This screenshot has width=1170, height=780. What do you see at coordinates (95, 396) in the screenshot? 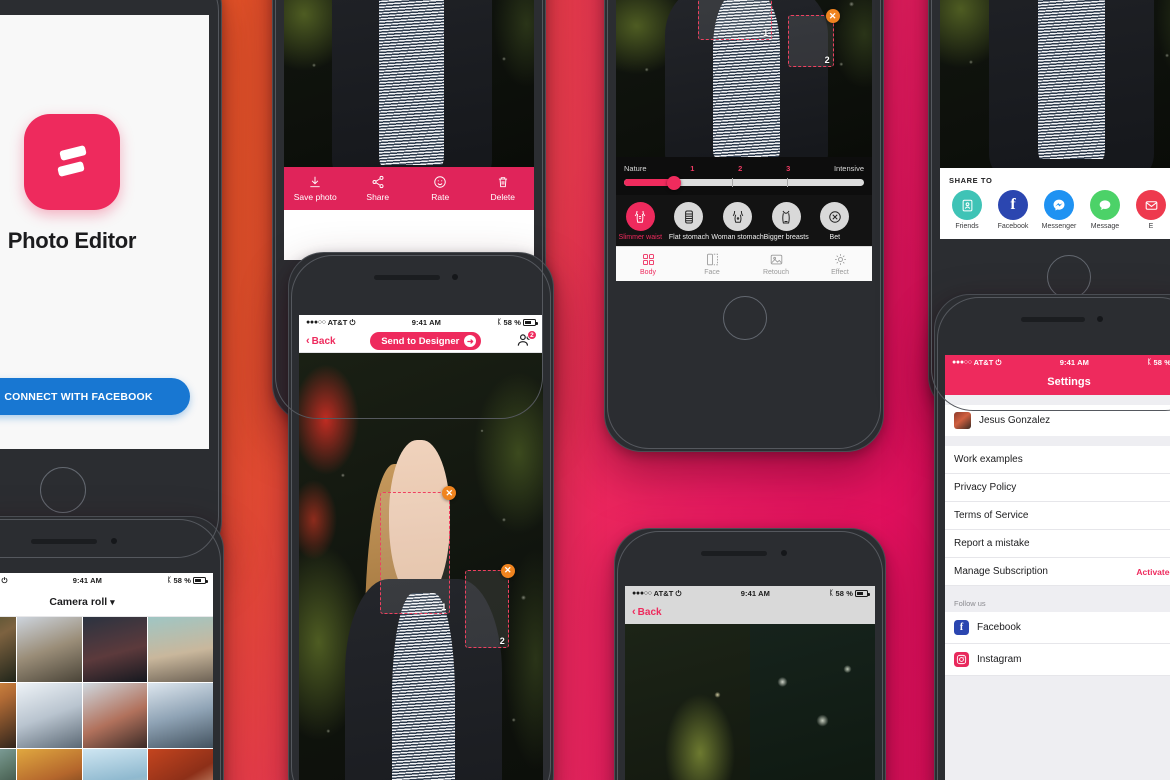
I see `connect-with-facebook-button: f CONNECT WITH FACEBOOK` at bounding box center [95, 396].